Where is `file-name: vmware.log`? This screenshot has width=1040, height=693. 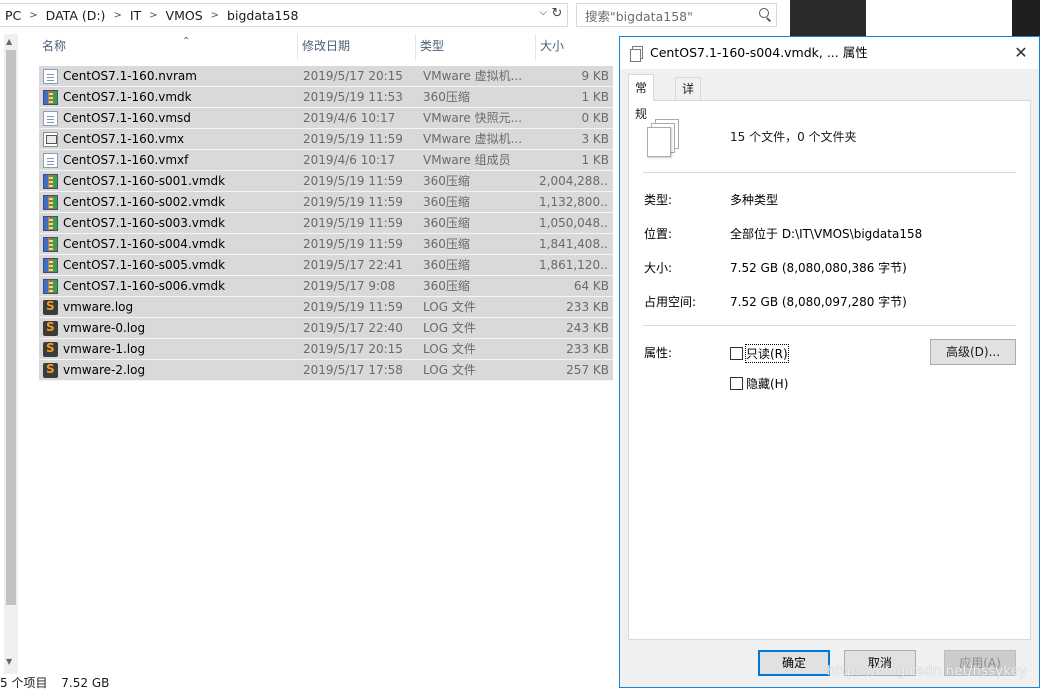
file-name: vmware.log is located at coordinates (98, 307).